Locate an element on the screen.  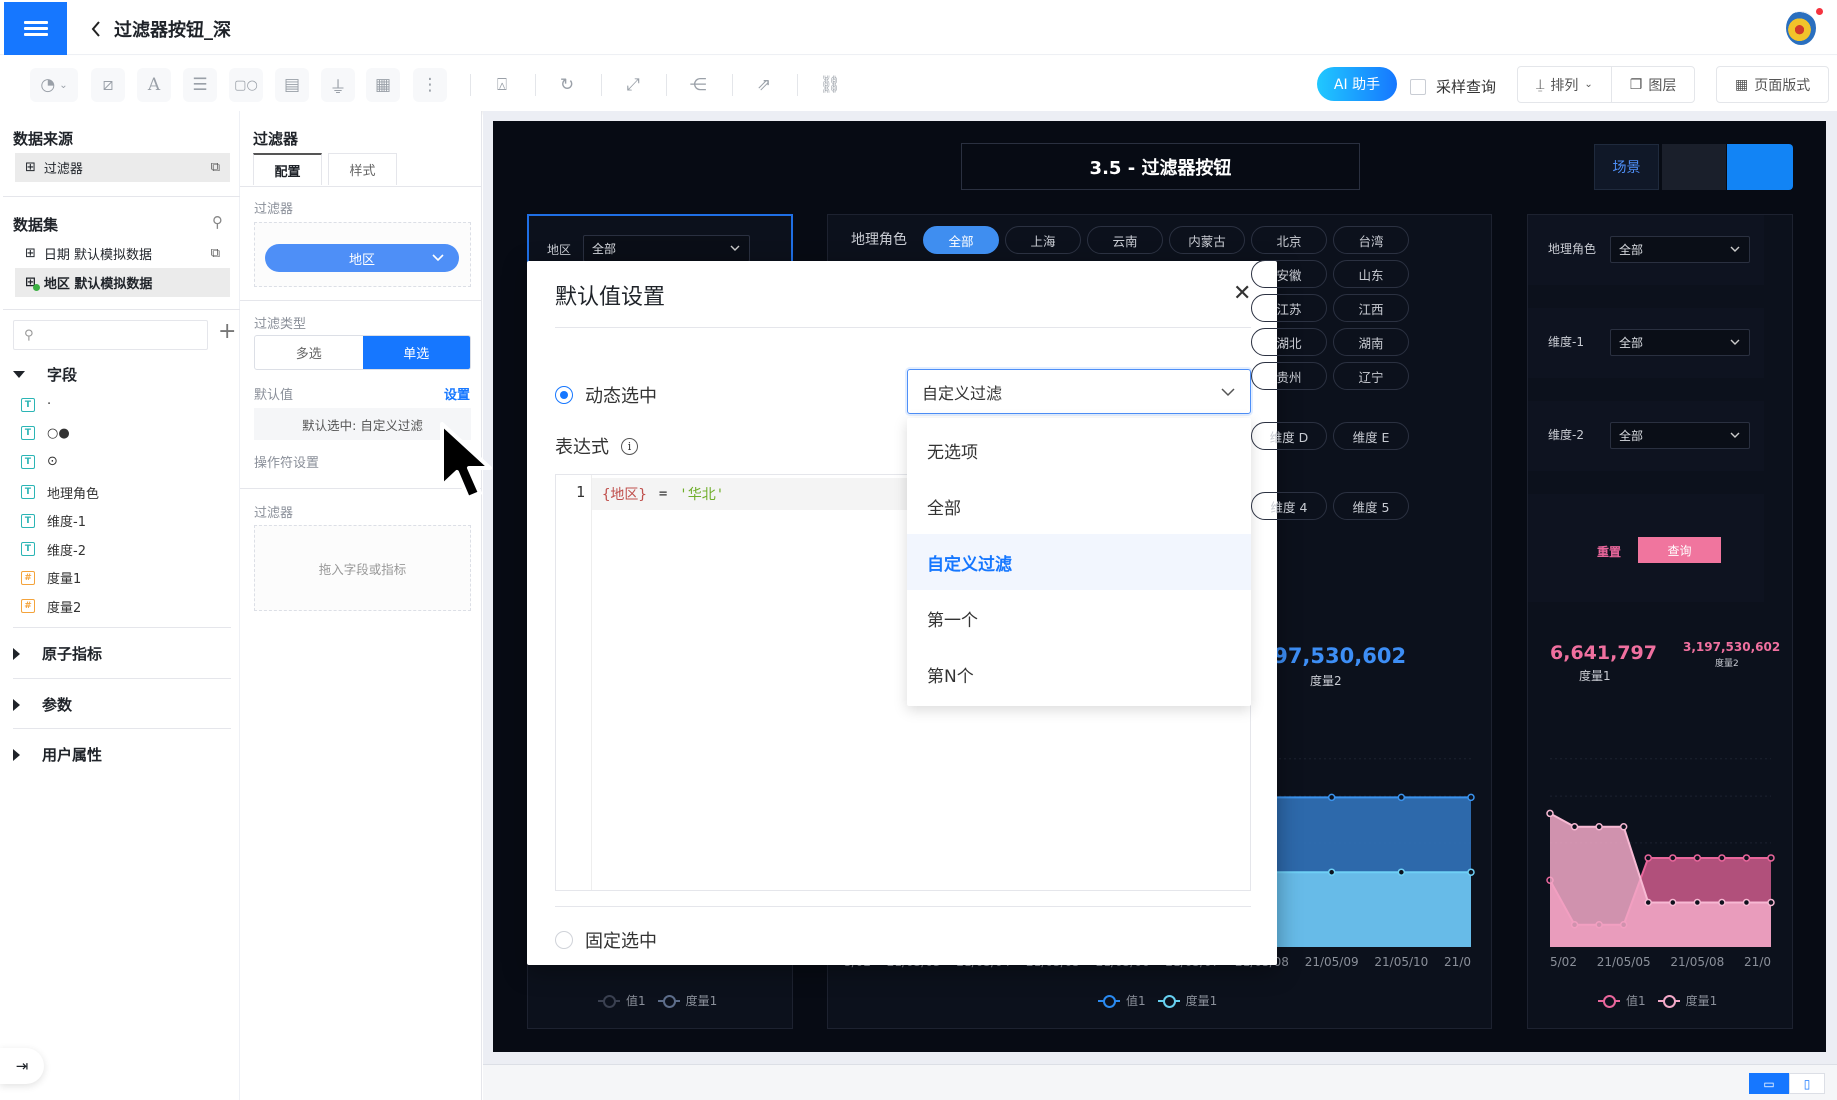
geo-chip: 北京 is located at coordinates (1289, 240).